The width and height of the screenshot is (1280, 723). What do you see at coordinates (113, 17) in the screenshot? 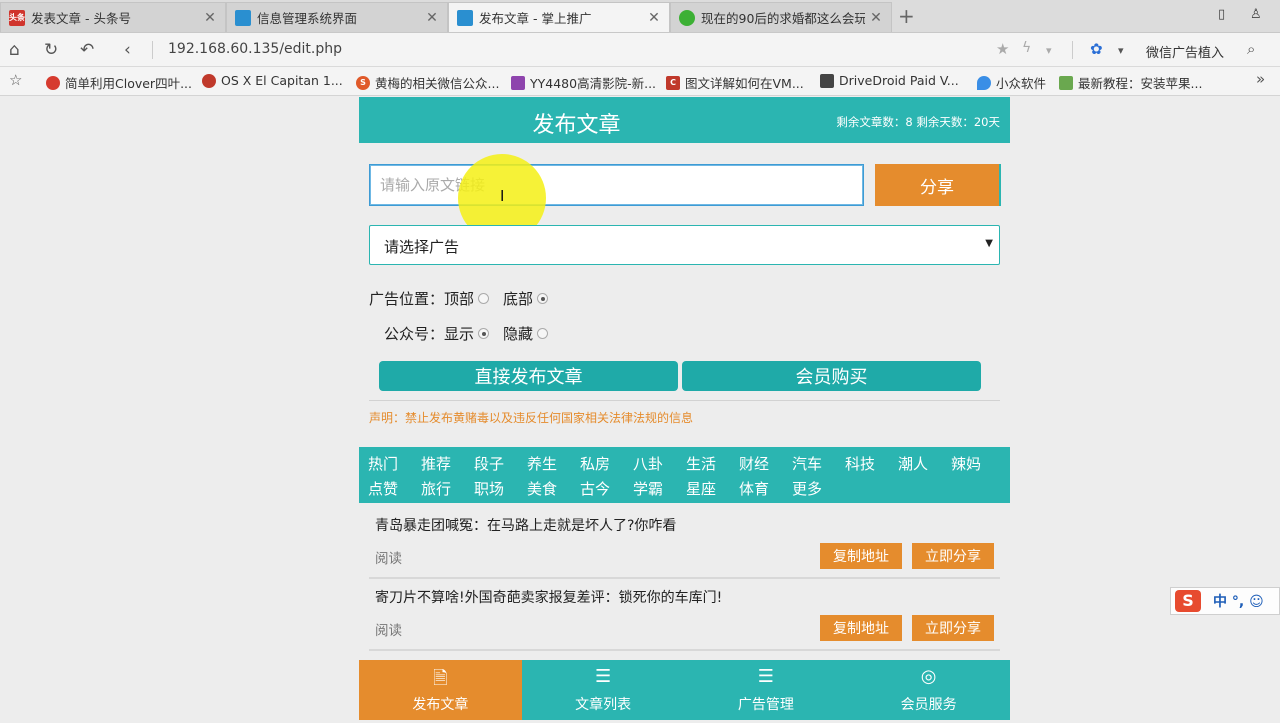
I see `browser-tab-1: 头条 发表文章 - 头条号 ✕` at bounding box center [113, 17].